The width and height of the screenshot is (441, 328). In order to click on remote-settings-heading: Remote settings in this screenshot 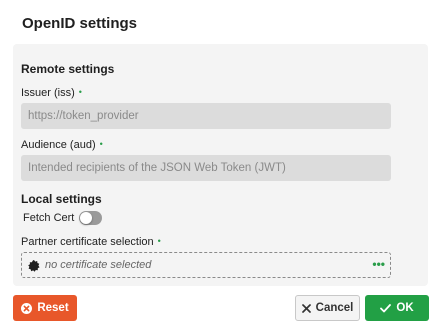, I will do `click(68, 69)`.